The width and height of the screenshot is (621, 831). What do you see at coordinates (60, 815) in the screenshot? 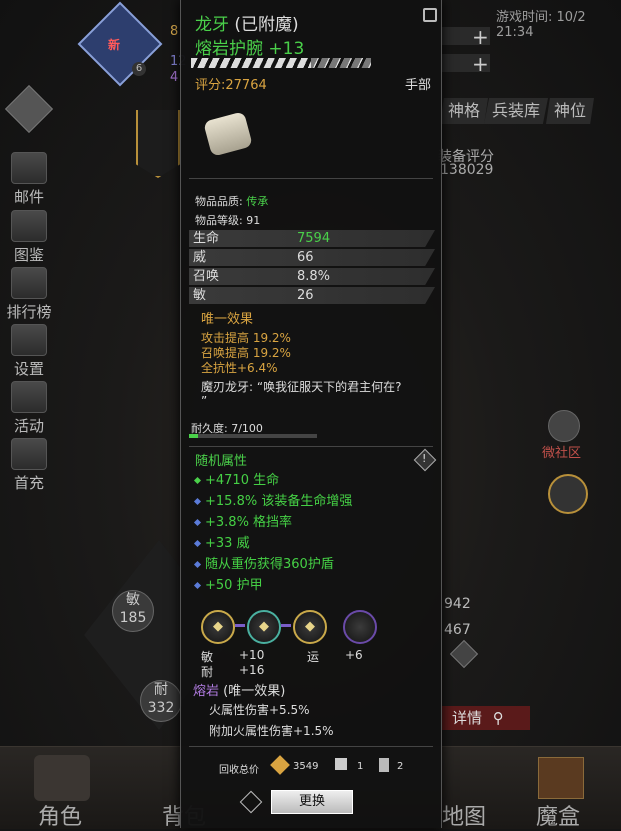
I see `nav-character: 角色` at bounding box center [60, 815].